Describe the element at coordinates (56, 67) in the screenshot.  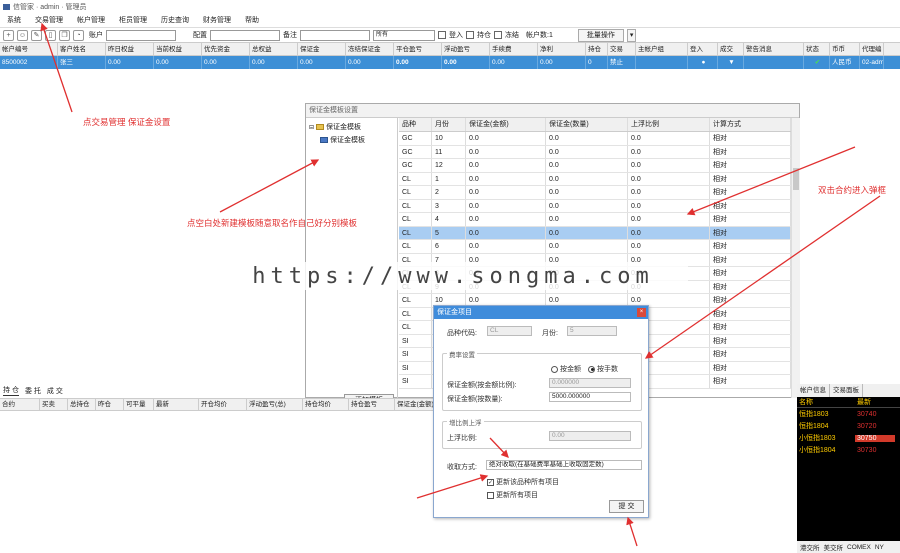
I see `arrow-to-menu` at that location.